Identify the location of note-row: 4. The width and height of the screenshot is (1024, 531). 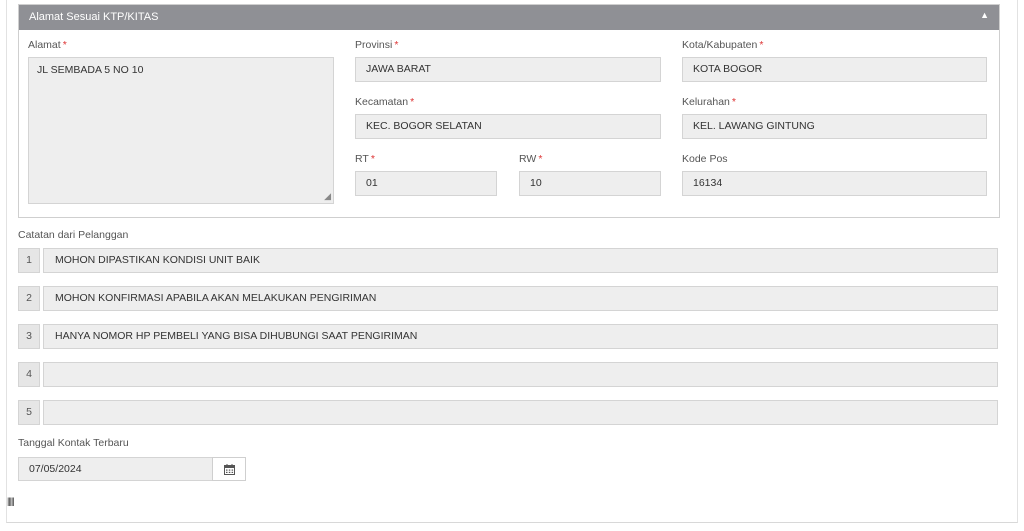
(508, 374).